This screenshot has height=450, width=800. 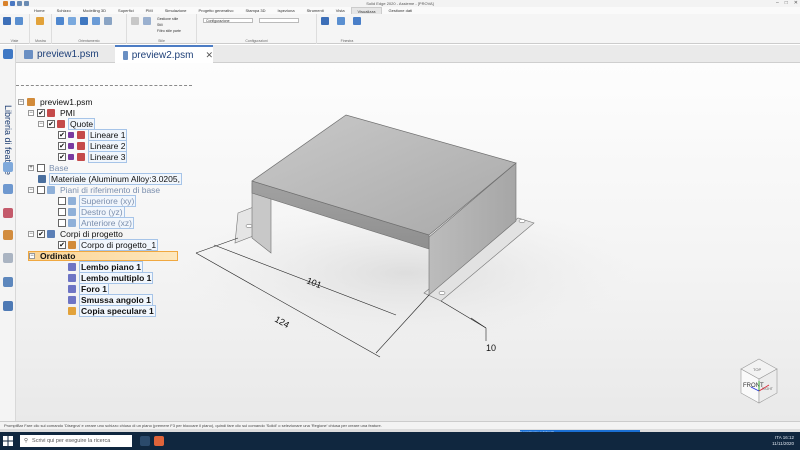 What do you see at coordinates (96, 21) in the screenshot?
I see `fit-icon` at bounding box center [96, 21].